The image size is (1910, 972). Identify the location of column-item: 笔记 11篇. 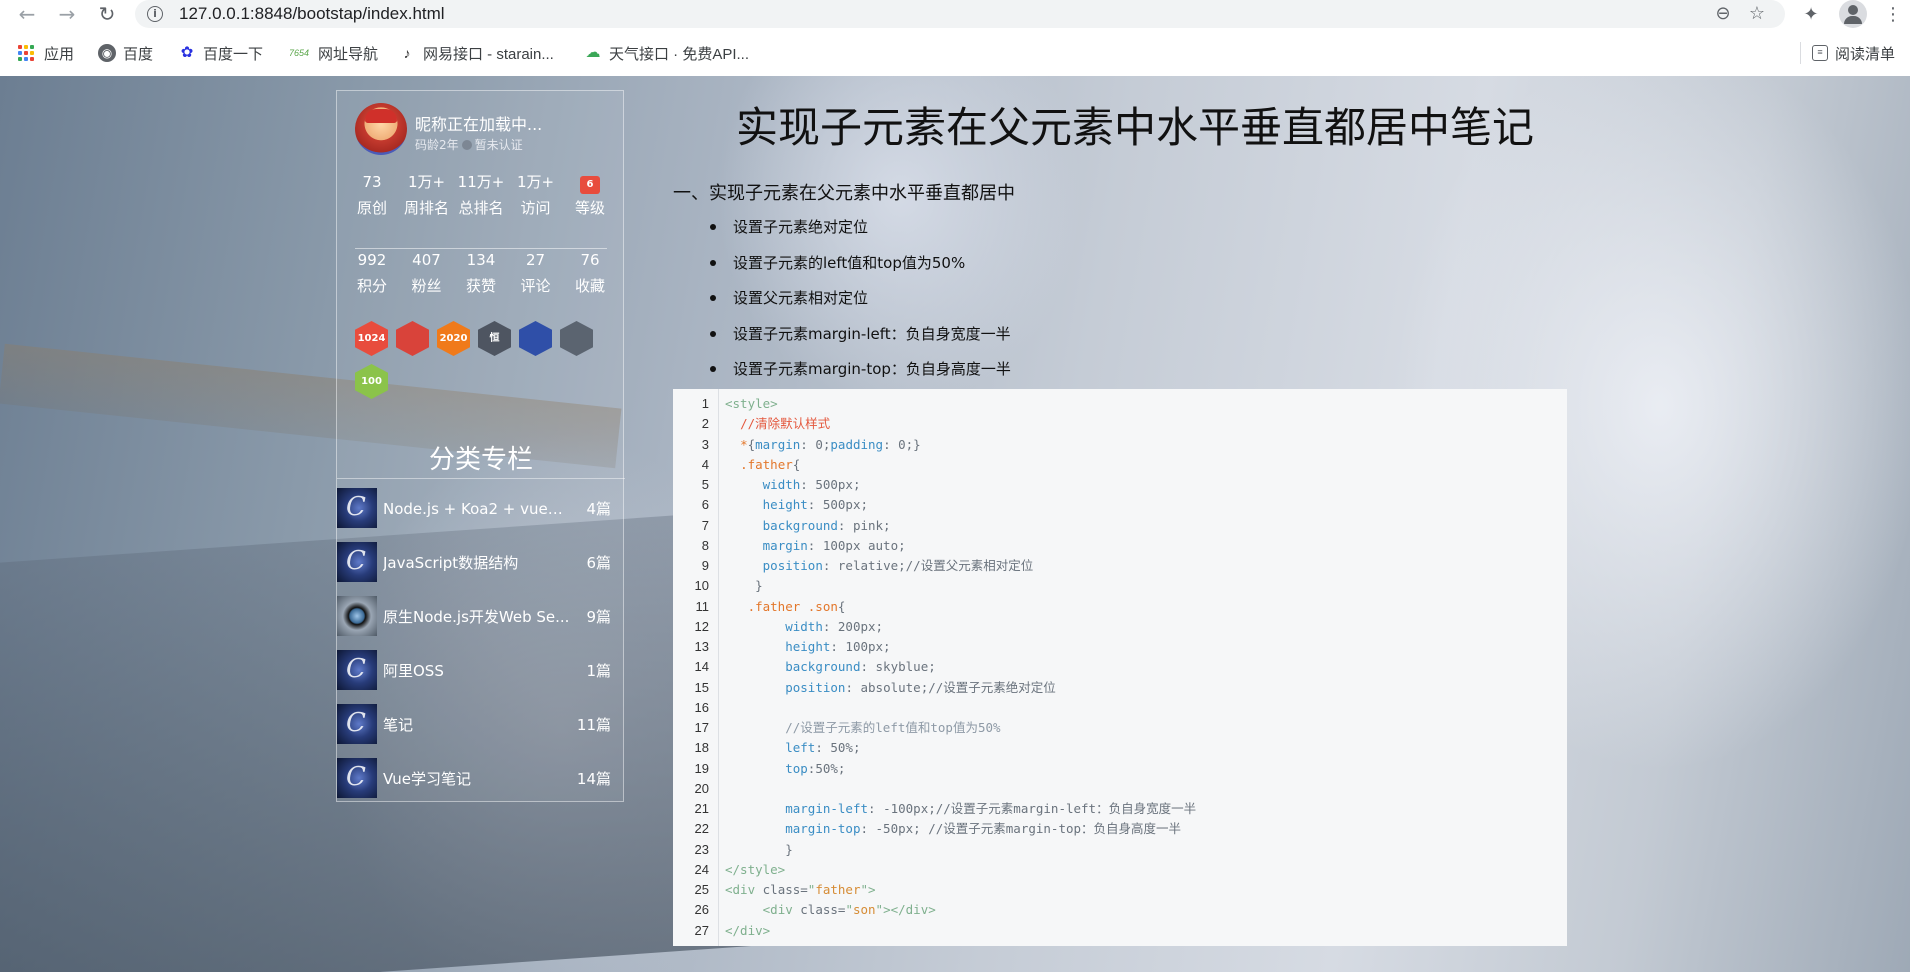
(481, 724).